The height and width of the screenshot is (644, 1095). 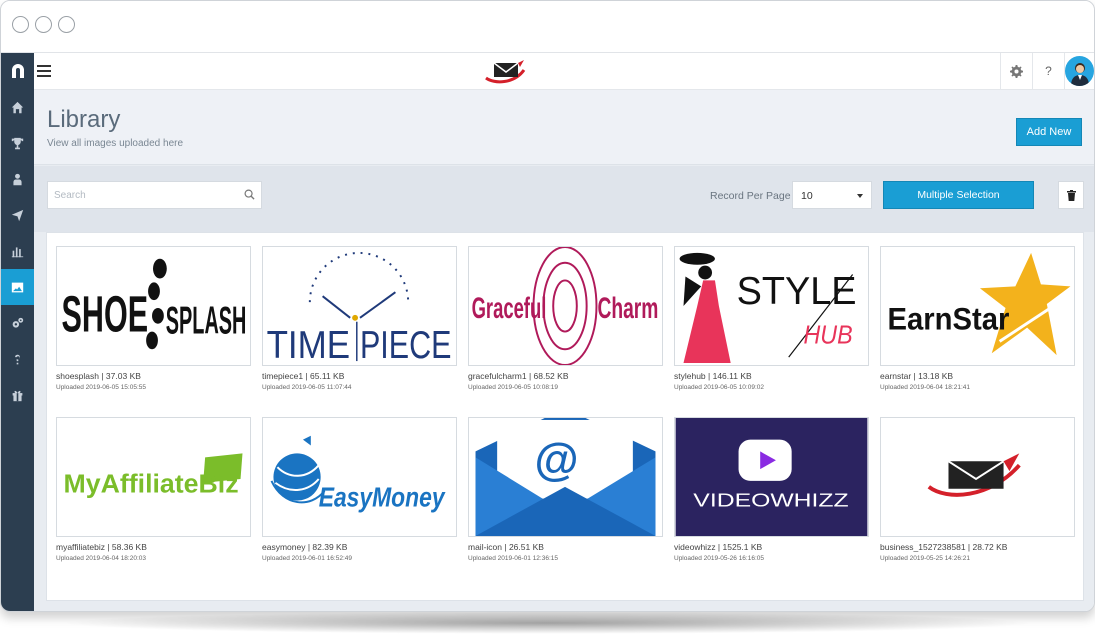 I want to click on logo-text: Graceful, so click(x=509, y=308).